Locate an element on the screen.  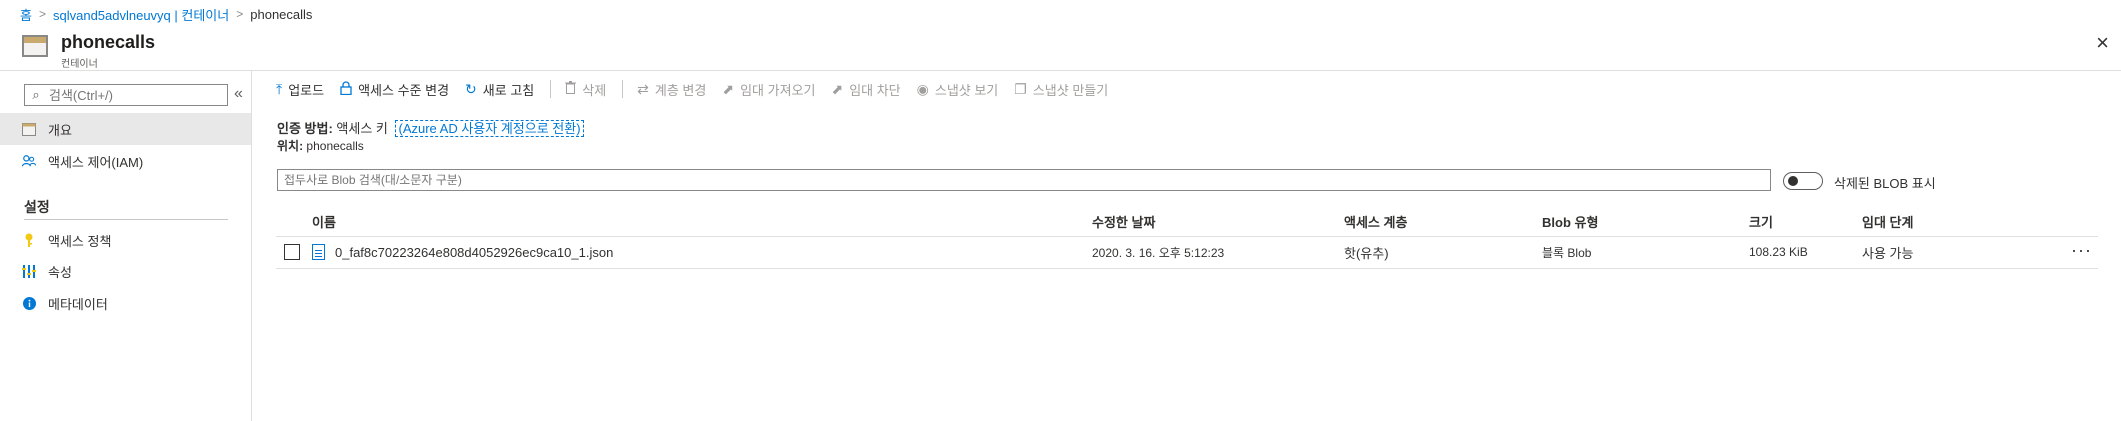
file-icon is located at coordinates (318, 252).